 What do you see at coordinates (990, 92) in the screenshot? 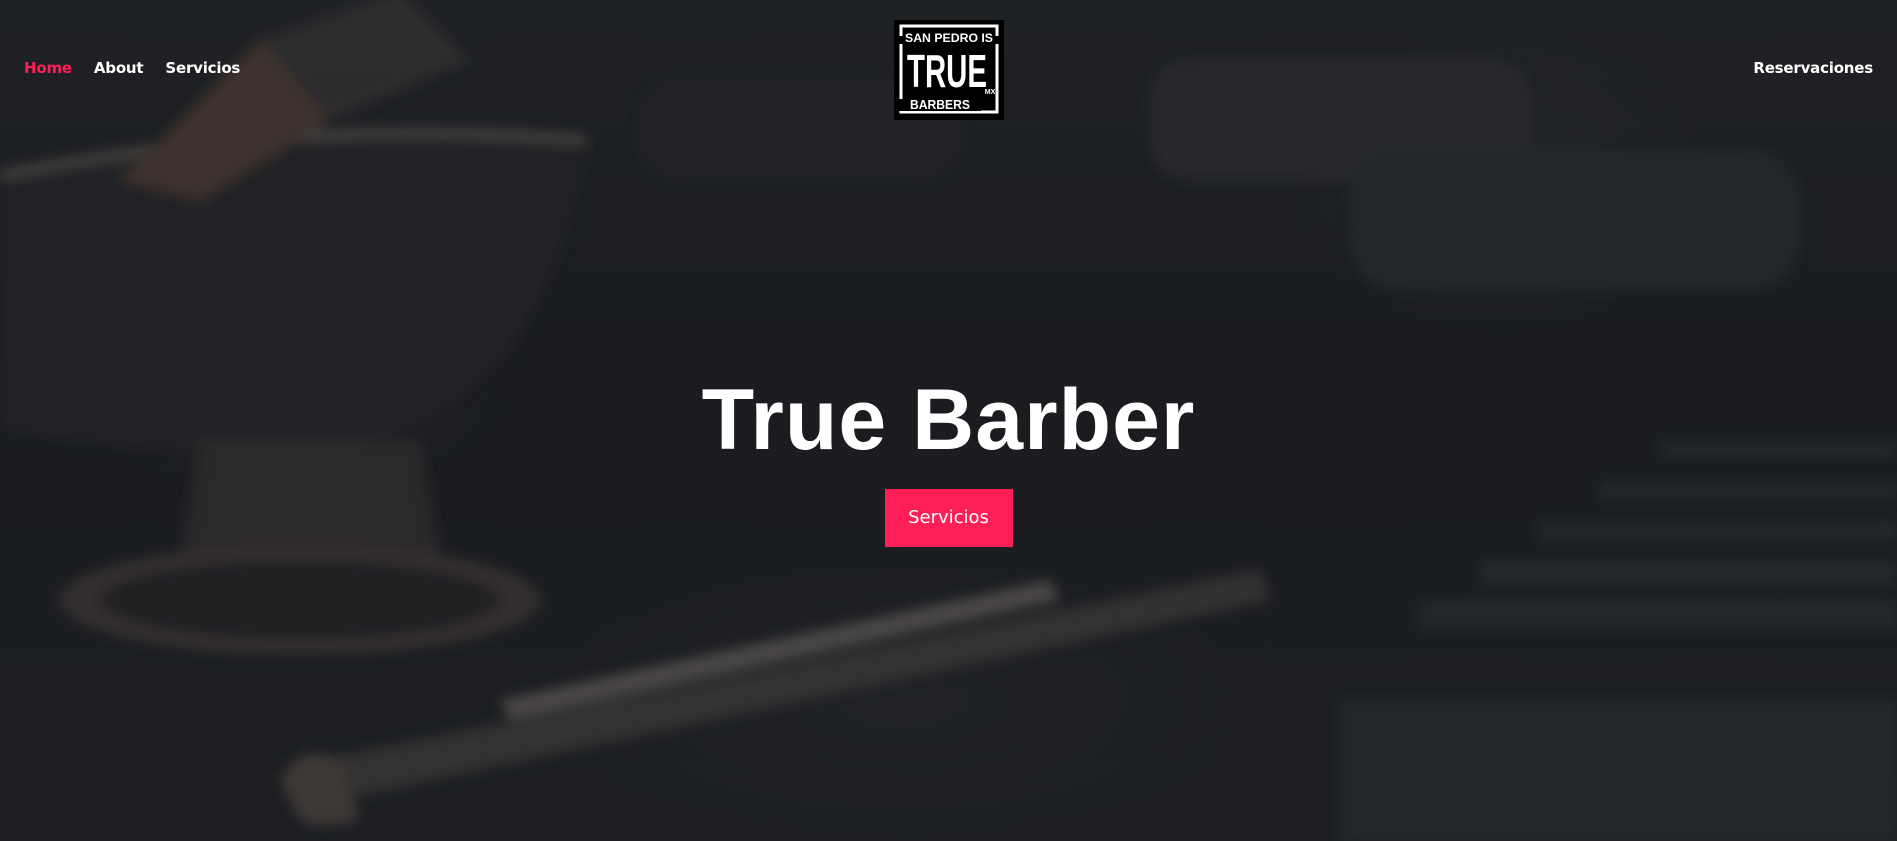
I see `logo-tag: MX` at bounding box center [990, 92].